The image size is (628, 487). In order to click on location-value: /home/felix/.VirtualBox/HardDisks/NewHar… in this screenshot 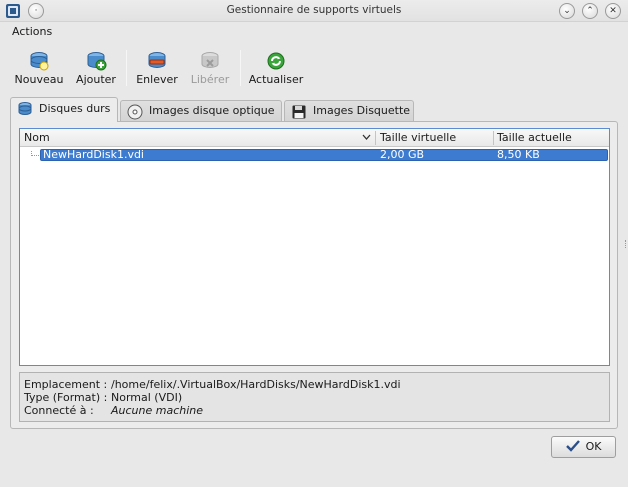, I will do `click(256, 384)`.